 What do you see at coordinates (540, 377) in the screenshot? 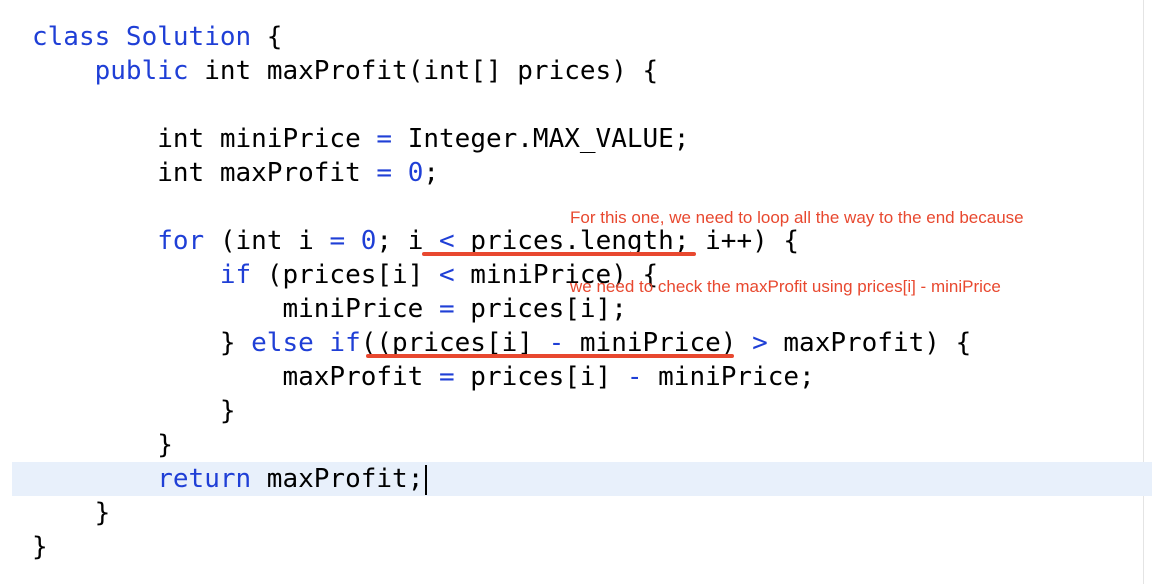
I see `code-token: prices[i]` at bounding box center [540, 377].